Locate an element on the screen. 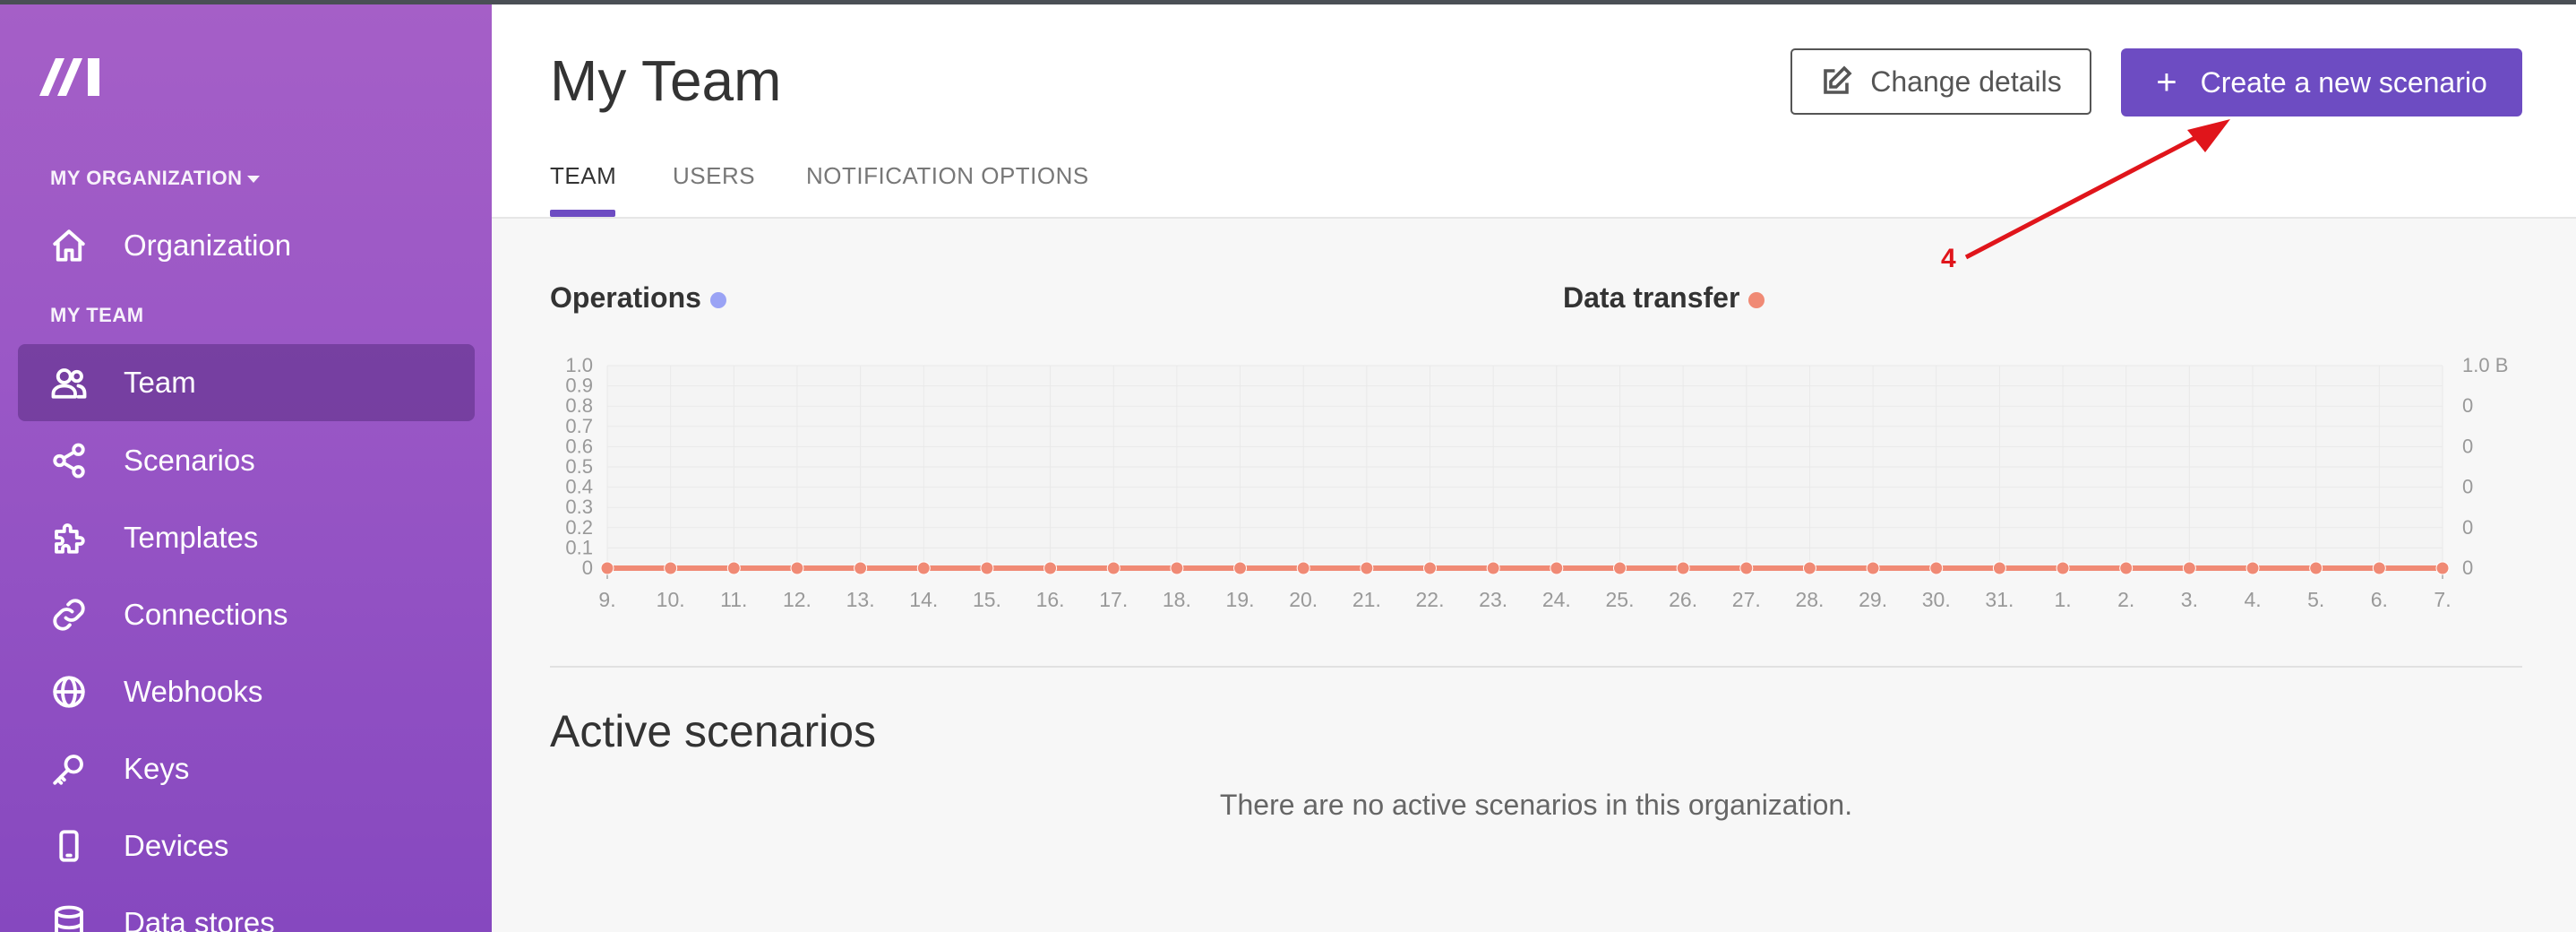 The image size is (2576, 932). y-tick-label: 1.0 is located at coordinates (579, 365).